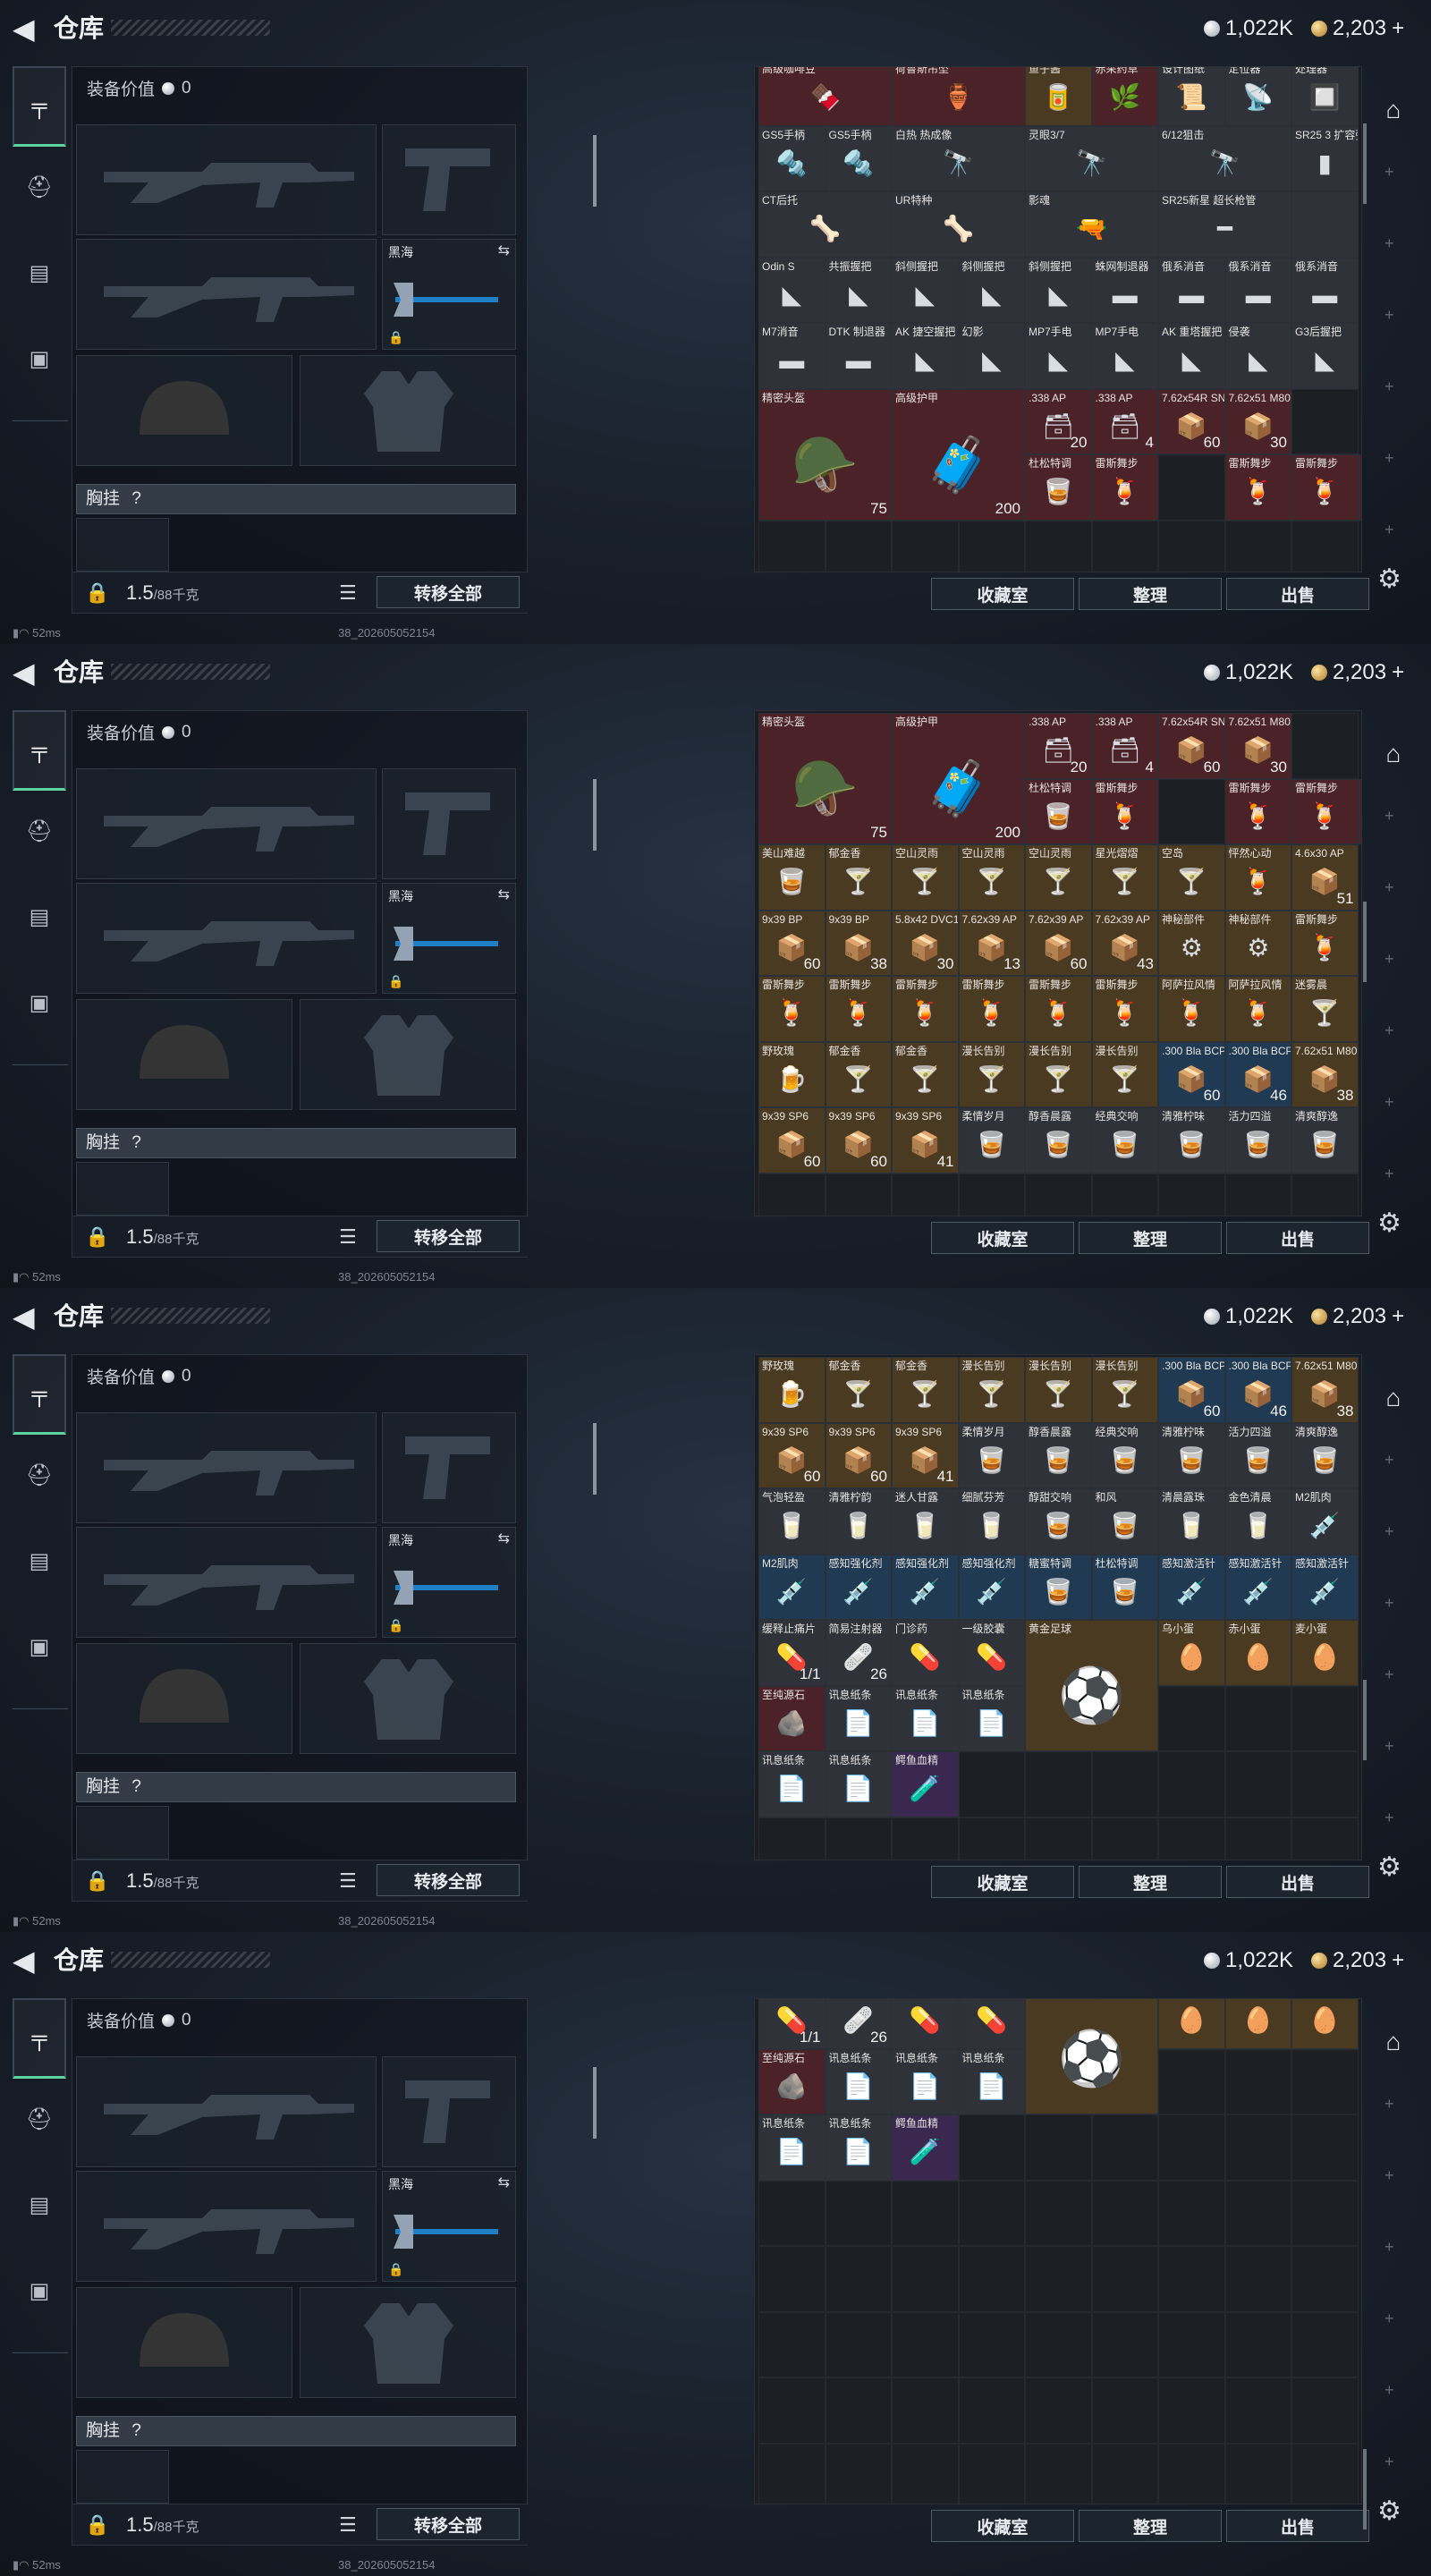 The width and height of the screenshot is (1431, 2576). I want to click on inventory-item: 简易注射器 🩹 26, so click(859, 1653).